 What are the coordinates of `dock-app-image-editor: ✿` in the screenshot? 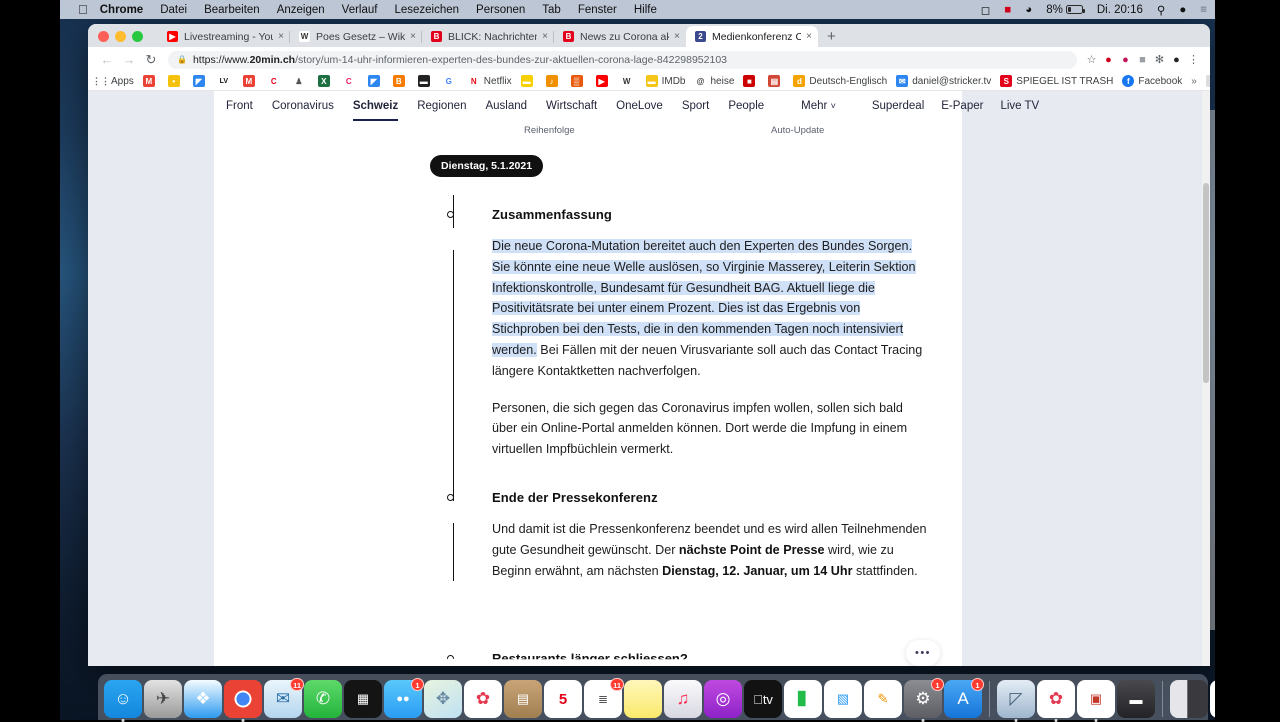 It's located at (1056, 699).